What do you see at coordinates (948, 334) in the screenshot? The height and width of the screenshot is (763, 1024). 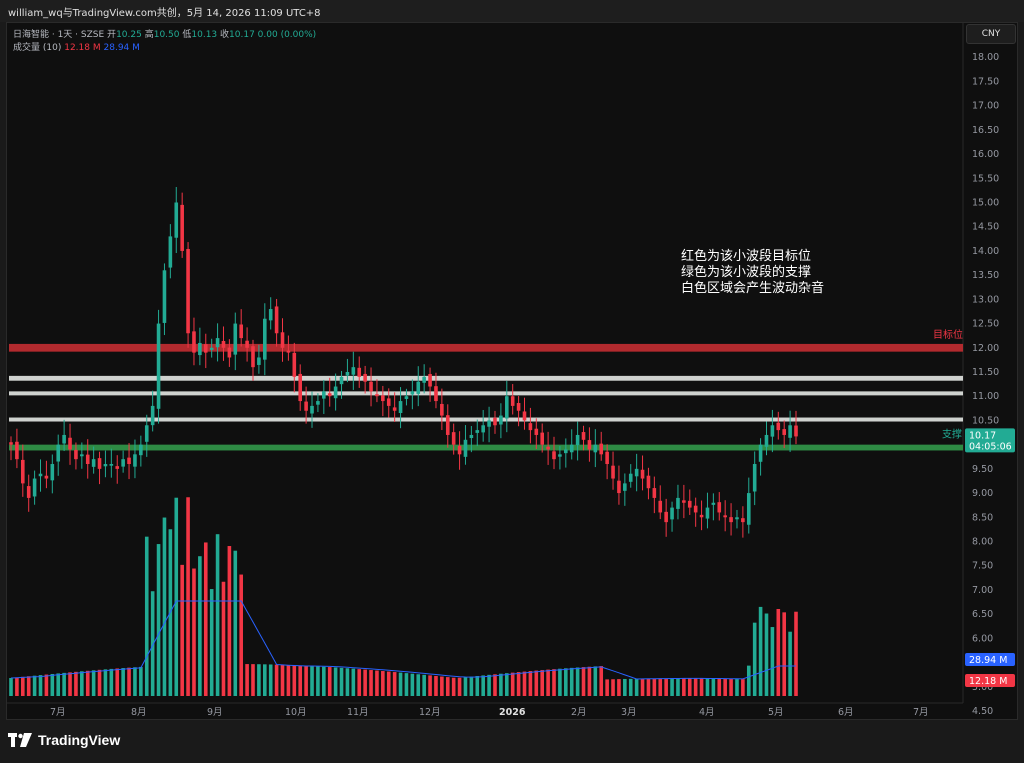 I see `target-zone-label: 目标位` at bounding box center [948, 334].